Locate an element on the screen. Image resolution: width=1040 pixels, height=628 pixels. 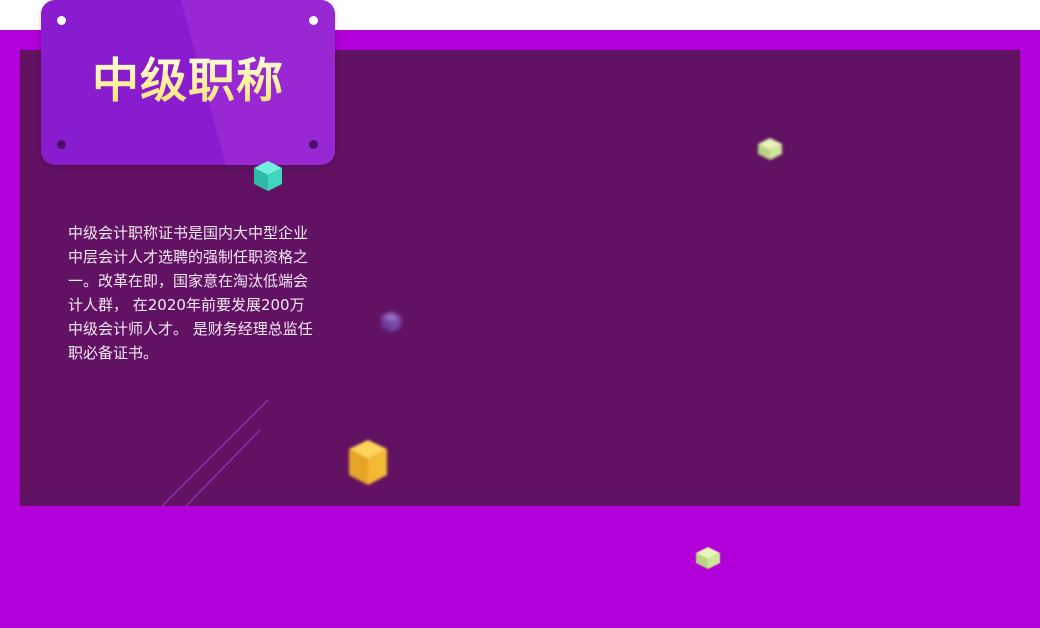
card-title: 中级职称 is located at coordinates (188, 82).